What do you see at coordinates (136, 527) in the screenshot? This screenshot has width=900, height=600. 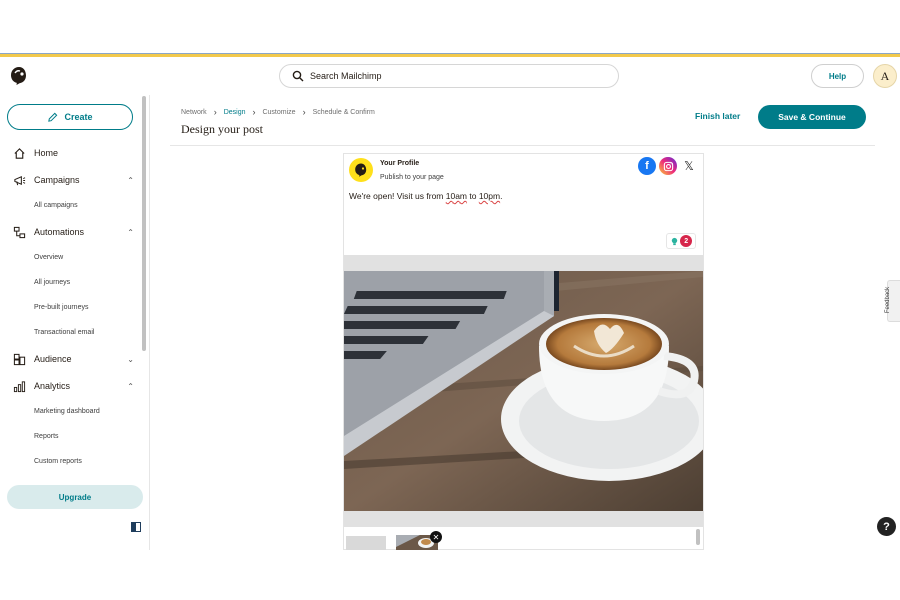 I see `collapse-sidebar-icon` at bounding box center [136, 527].